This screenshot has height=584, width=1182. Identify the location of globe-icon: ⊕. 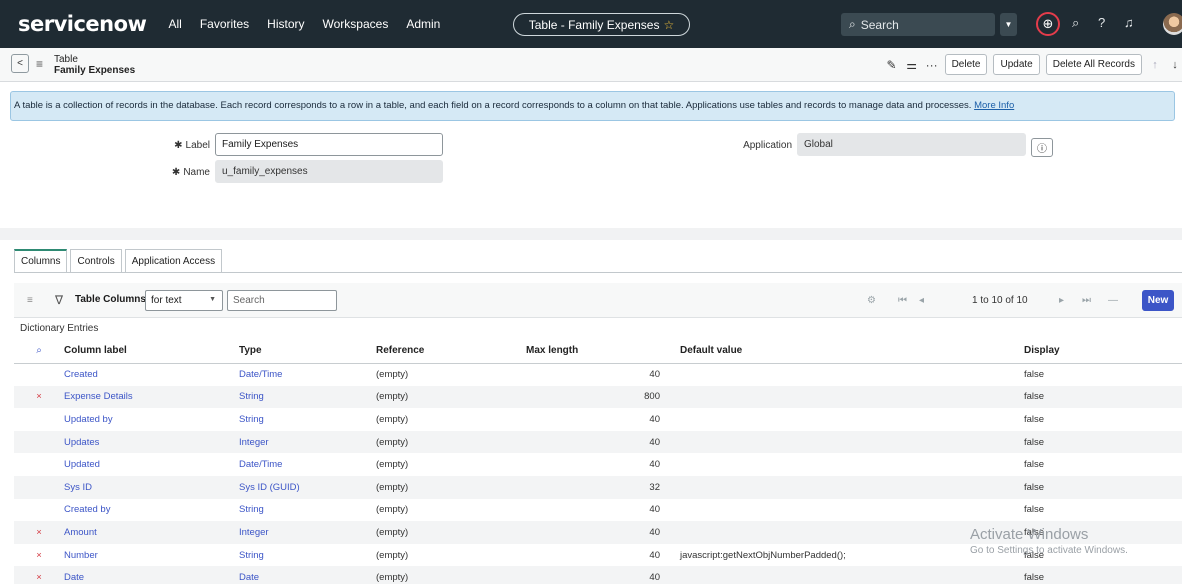
(1048, 24).